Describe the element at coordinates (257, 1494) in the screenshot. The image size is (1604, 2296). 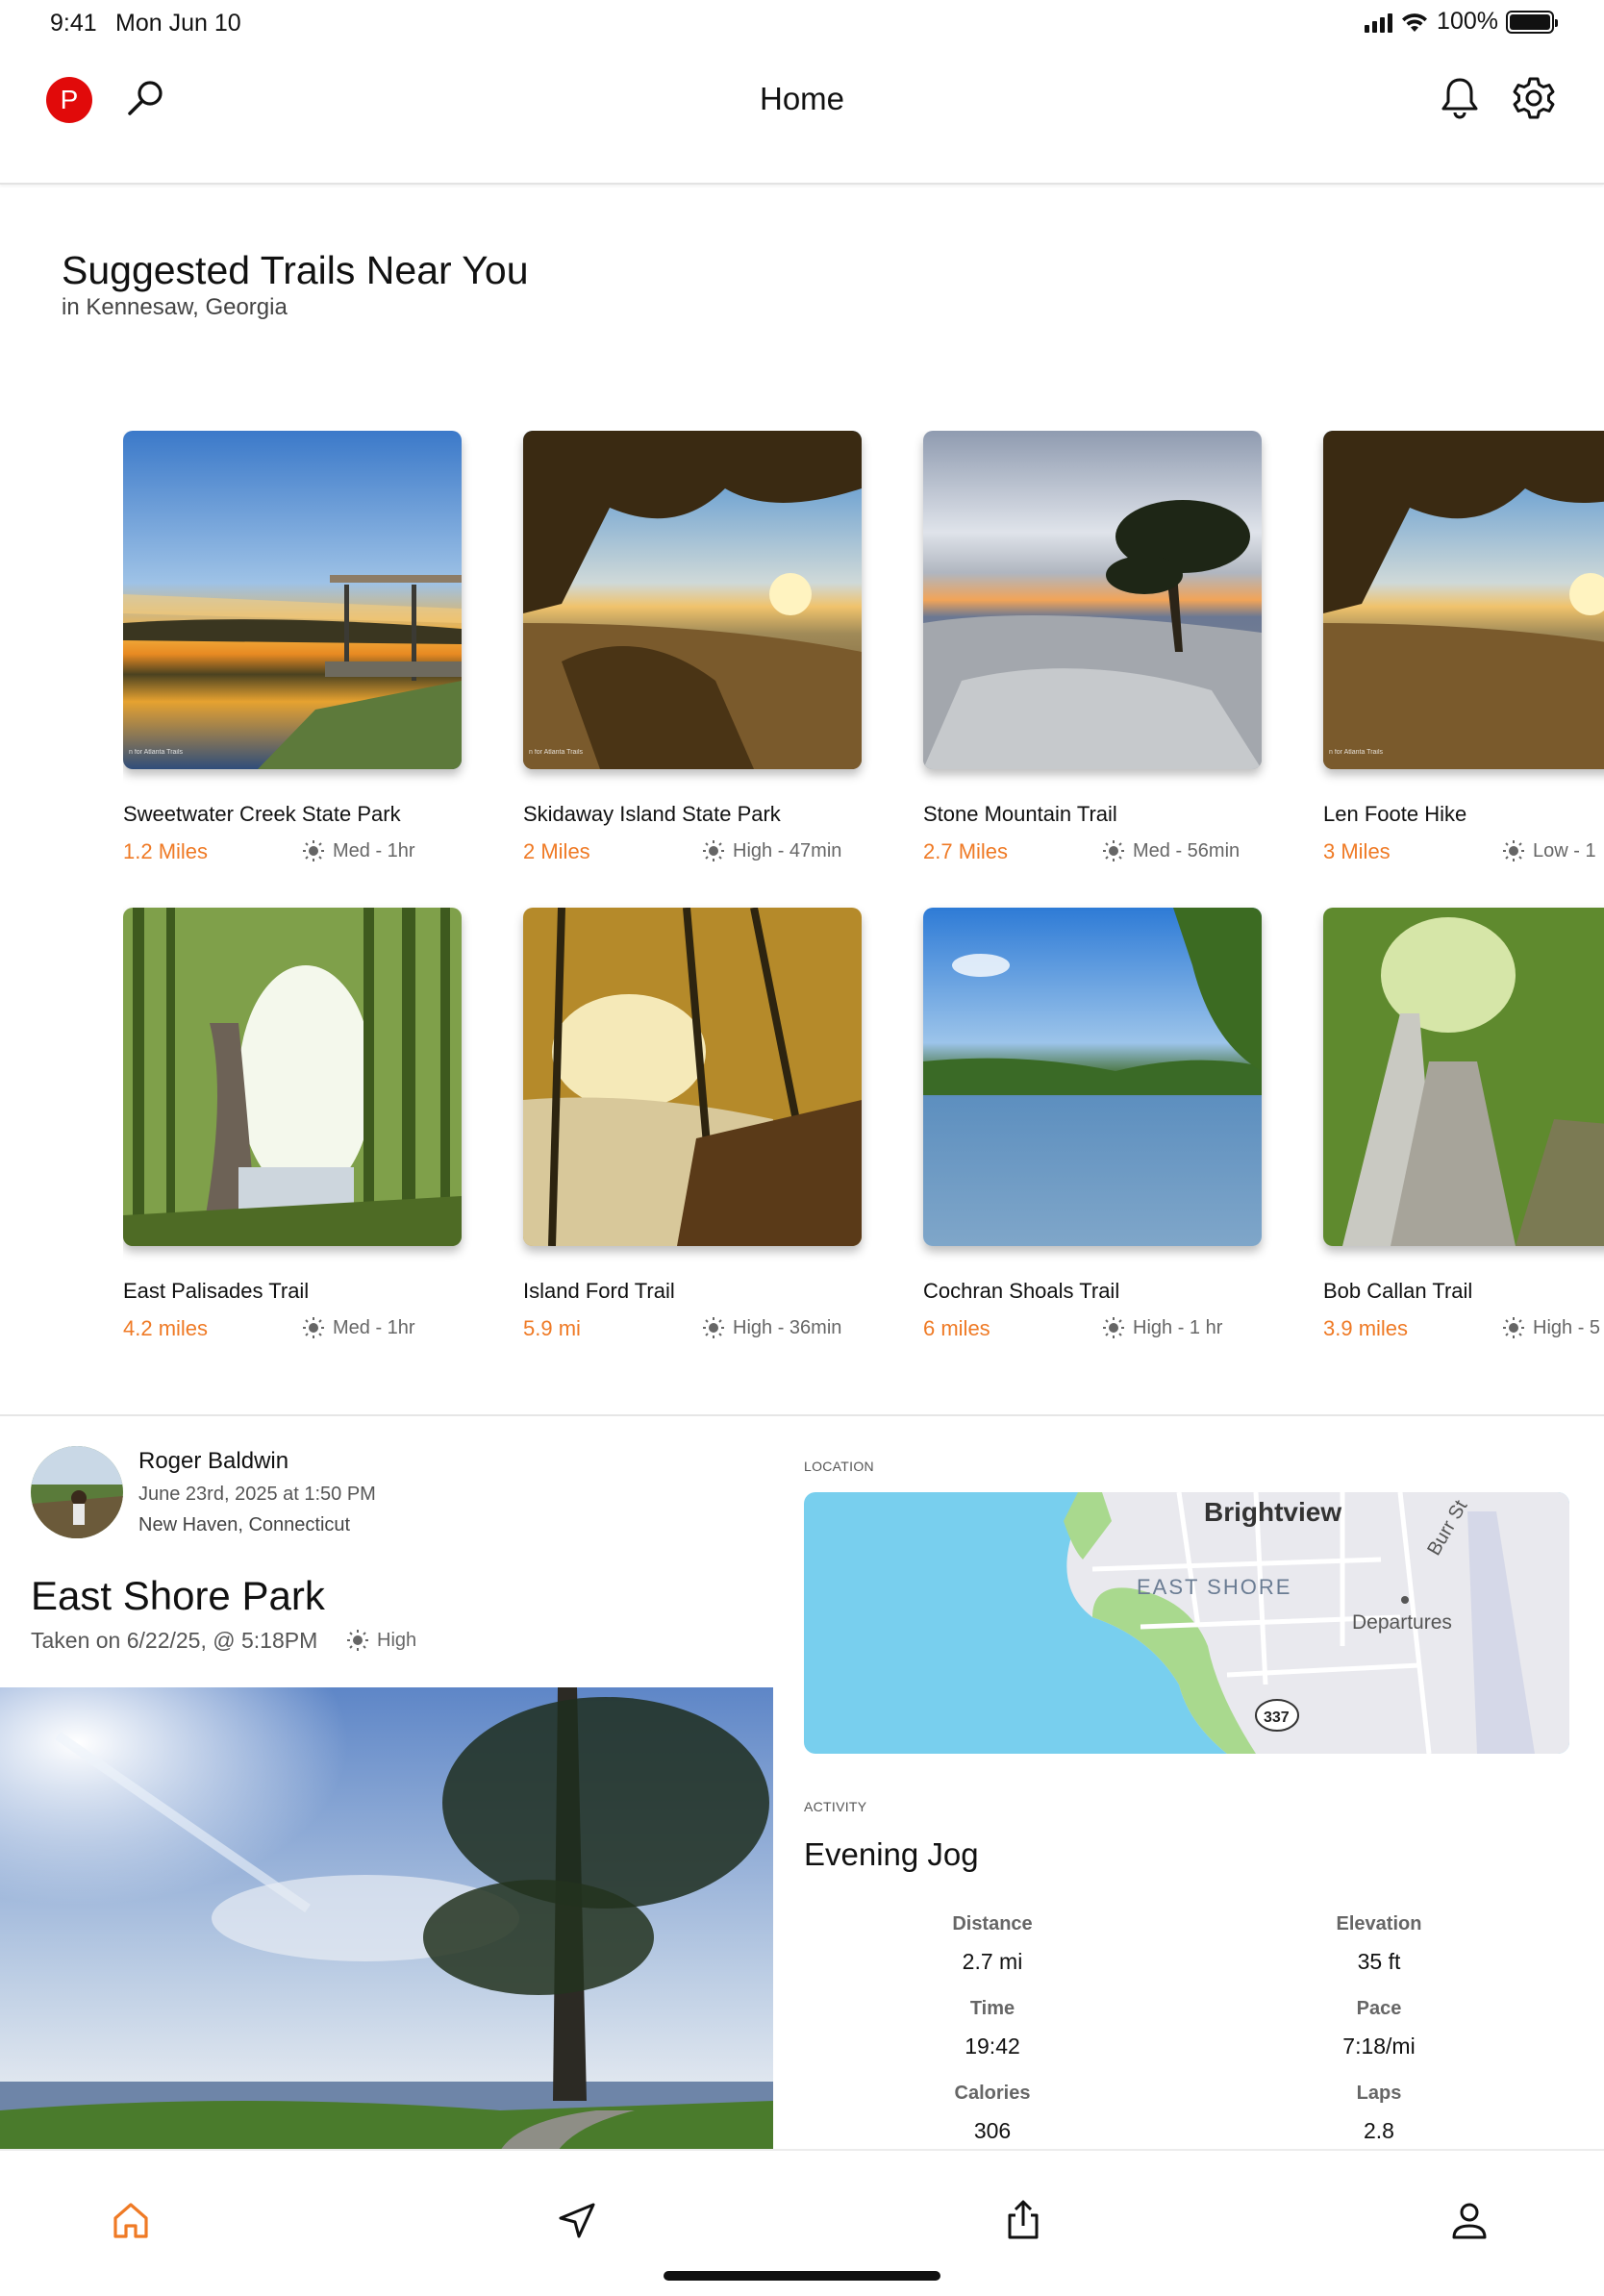
I see `post-date: June 23rd, 2025 at 1:50 PM` at that location.